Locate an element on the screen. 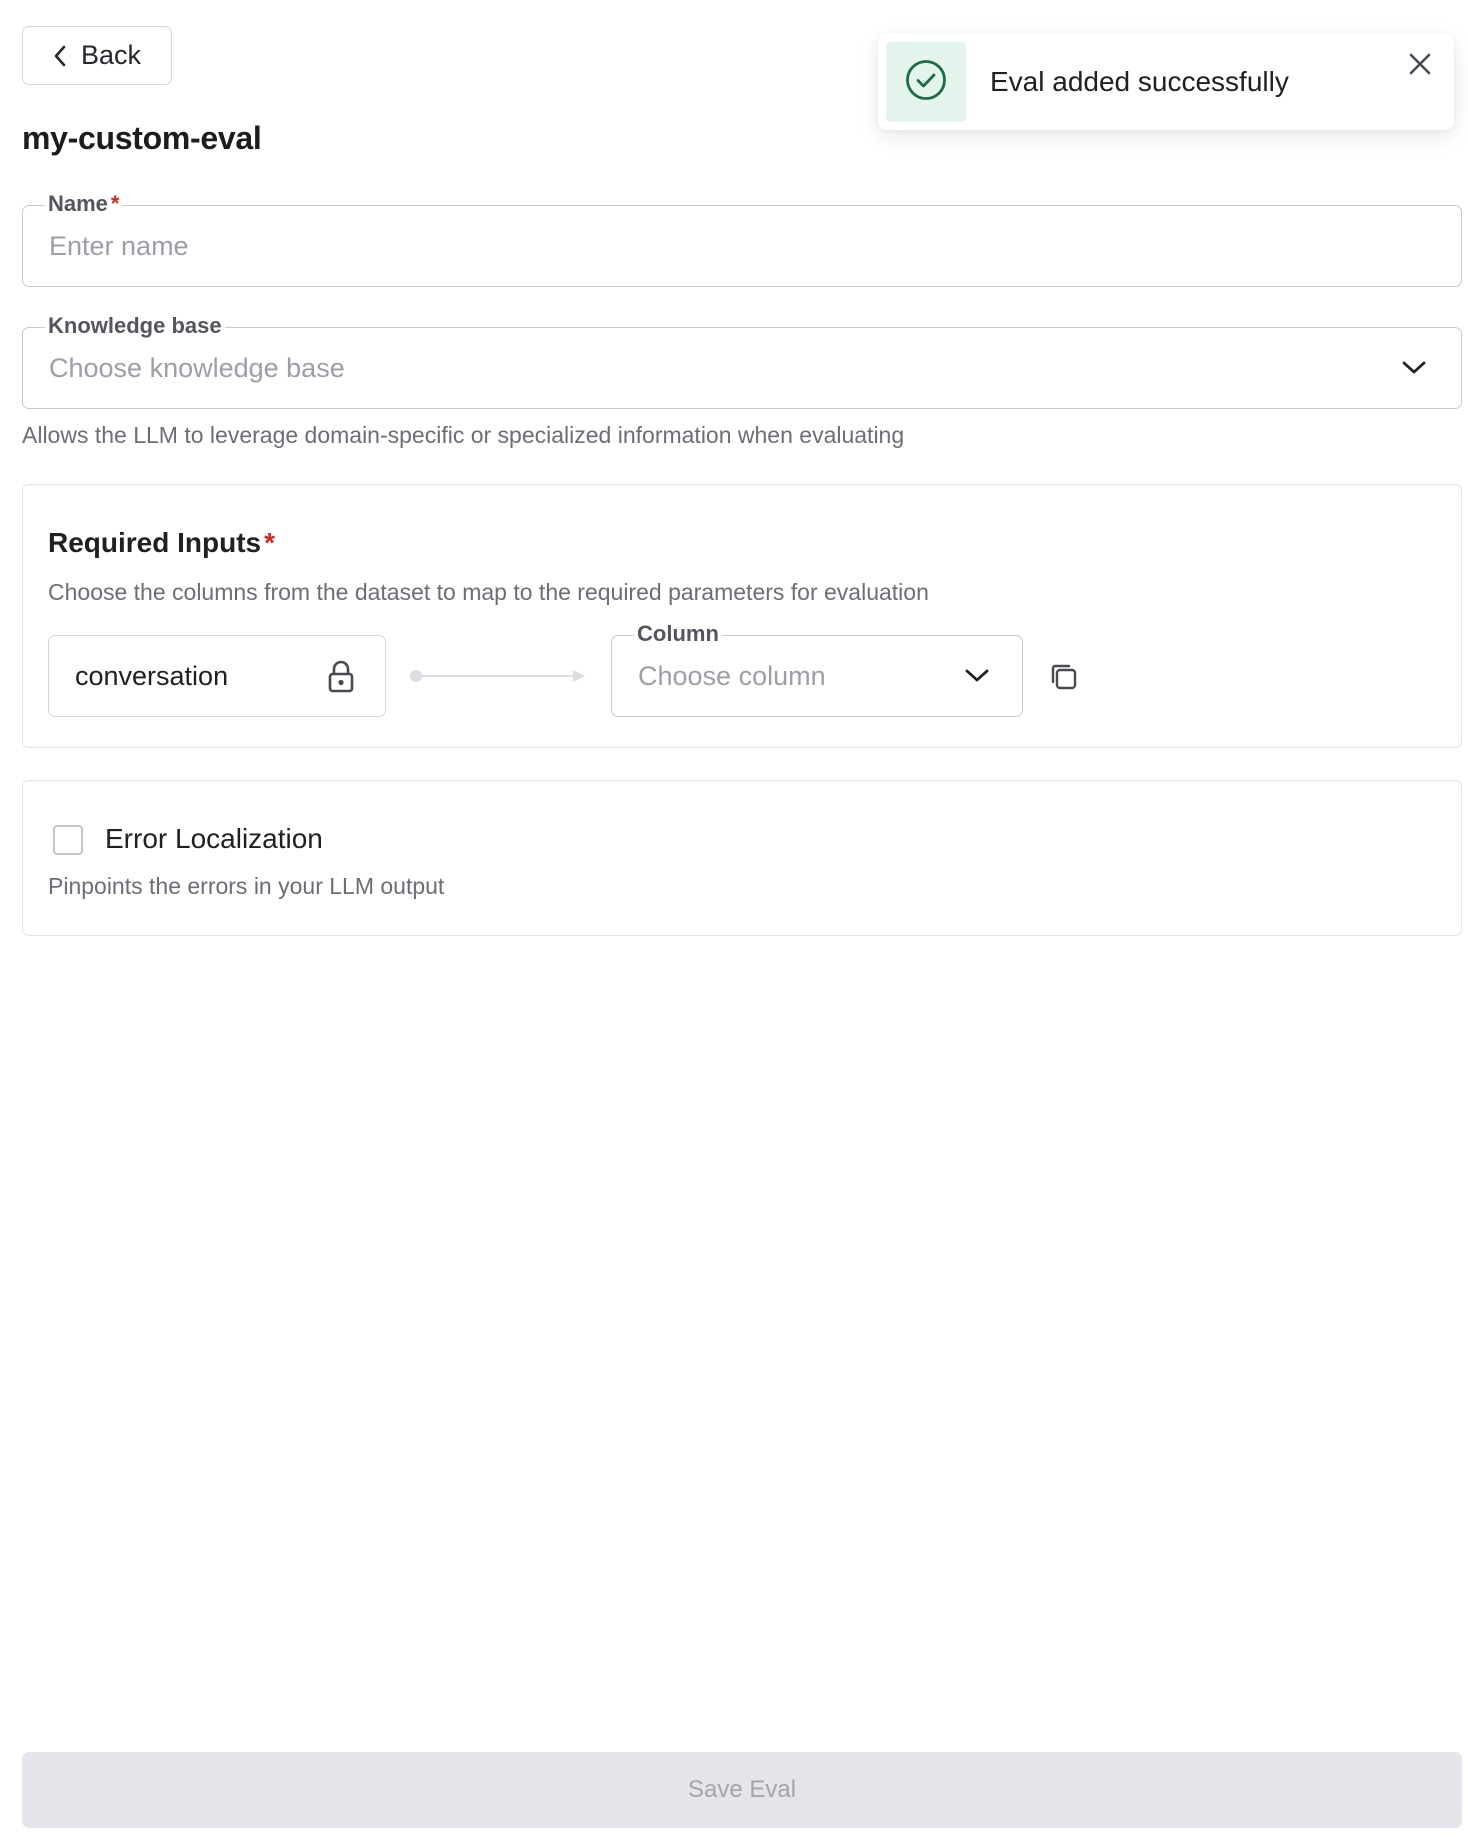 The height and width of the screenshot is (1846, 1468). back-button-label: Back is located at coordinates (111, 55).